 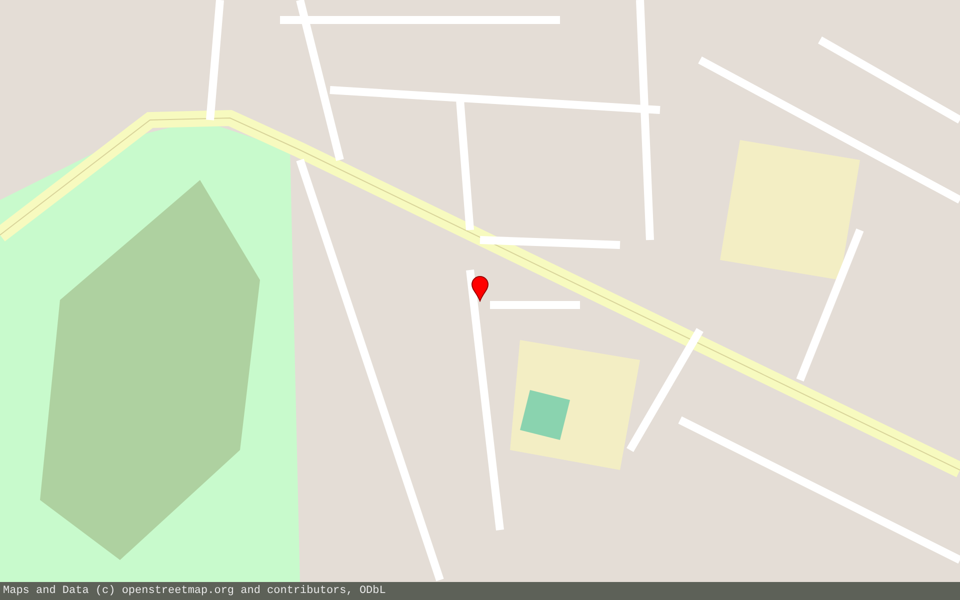 I want to click on attribution-text: Maps and Data (c) openstreetmap.org and contributors, ODbL, so click(x=194, y=591).